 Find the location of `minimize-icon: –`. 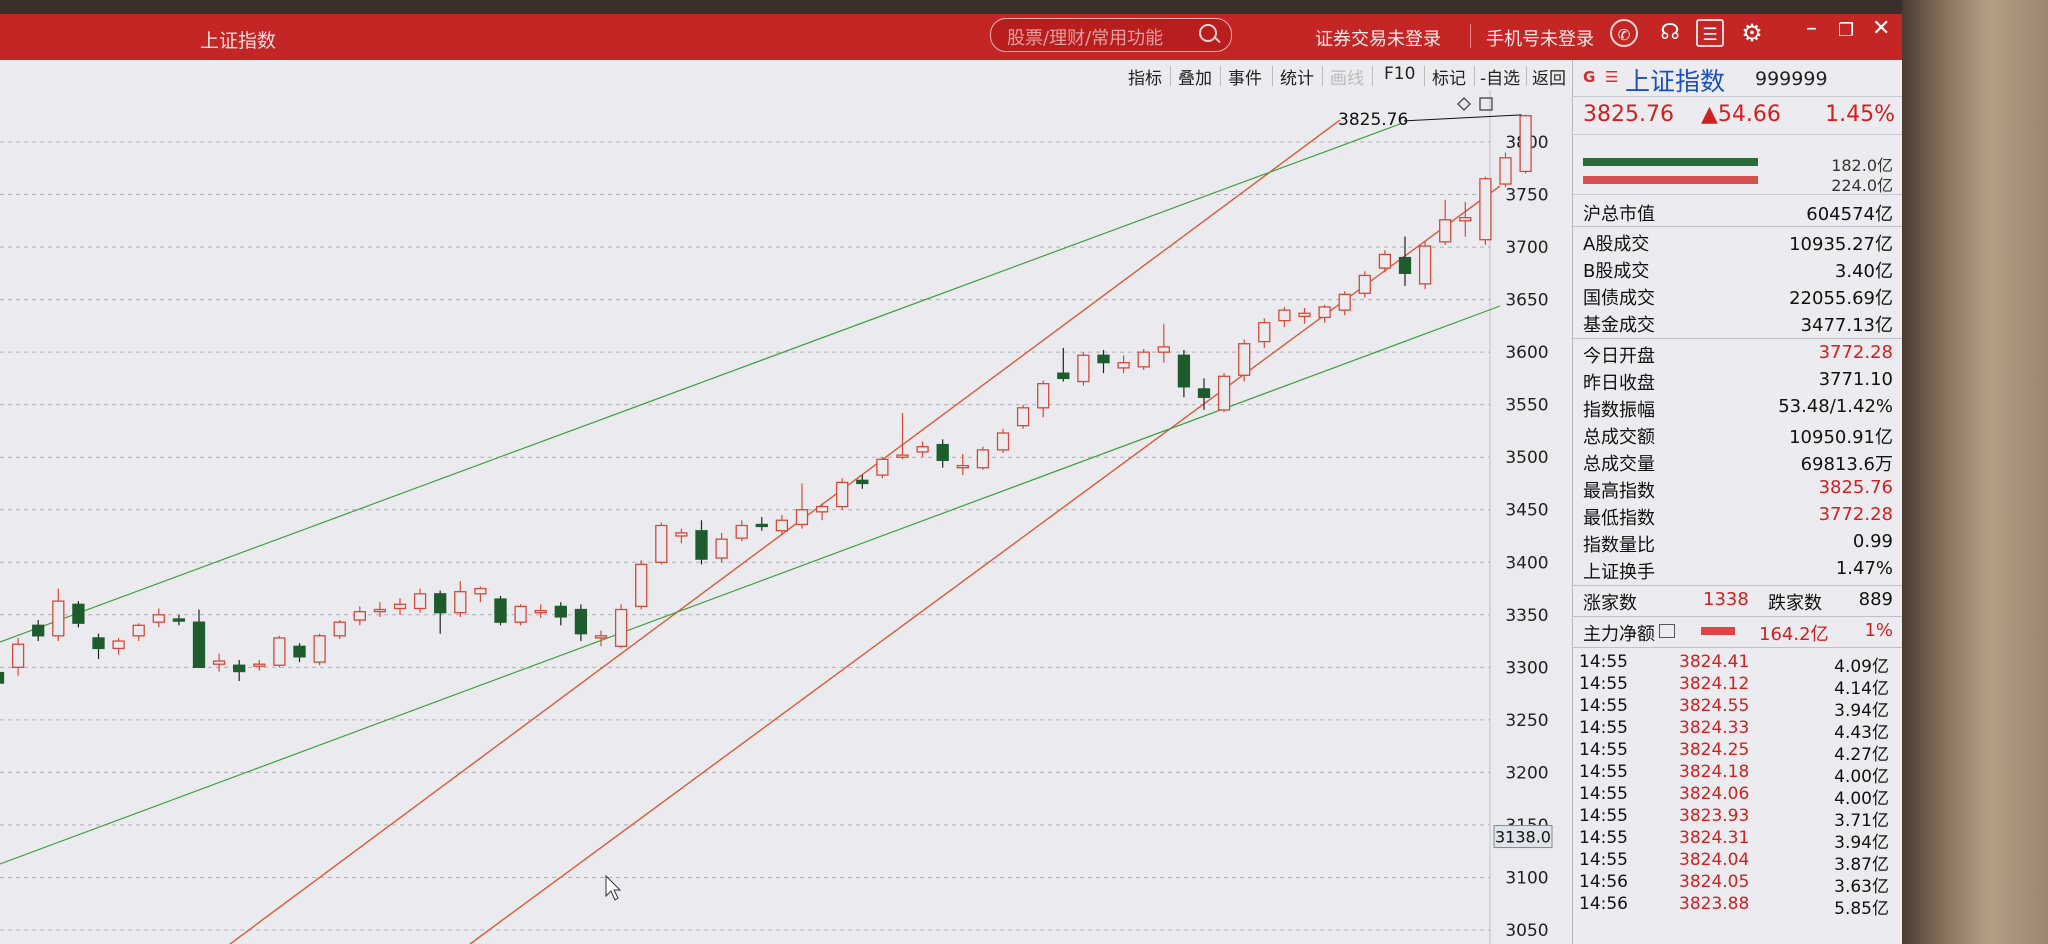

minimize-icon: – is located at coordinates (1811, 28).